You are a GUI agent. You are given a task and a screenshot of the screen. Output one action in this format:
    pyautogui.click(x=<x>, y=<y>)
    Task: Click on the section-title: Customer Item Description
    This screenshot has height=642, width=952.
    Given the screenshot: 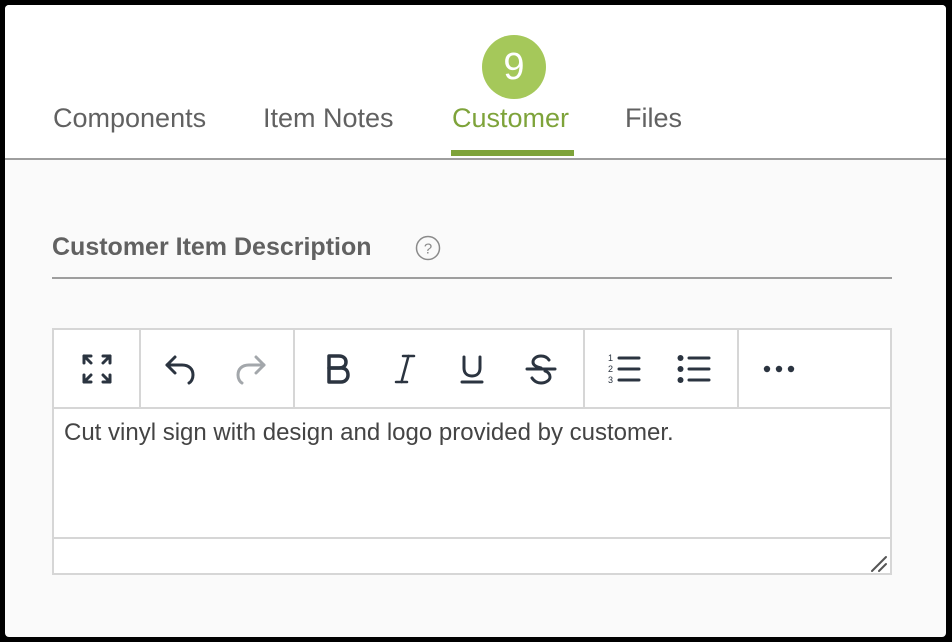 What is the action you would take?
    pyautogui.click(x=212, y=247)
    